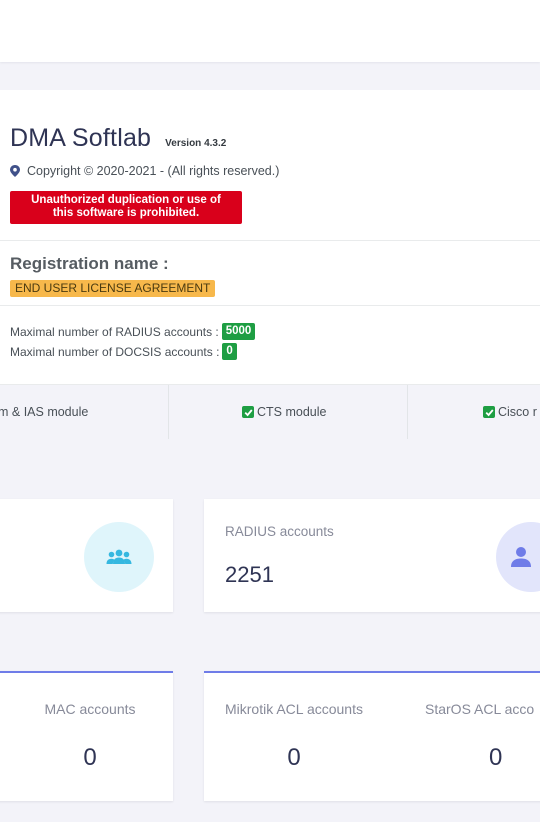 This screenshot has height=822, width=540. I want to click on radius-accounts-label: RADIUS accounts, so click(279, 531).